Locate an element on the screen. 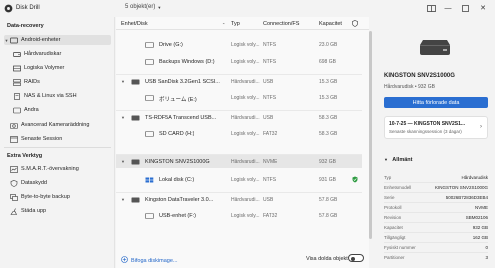 The image size is (495, 268). property-row: Protokoll NVME is located at coordinates (436, 208).